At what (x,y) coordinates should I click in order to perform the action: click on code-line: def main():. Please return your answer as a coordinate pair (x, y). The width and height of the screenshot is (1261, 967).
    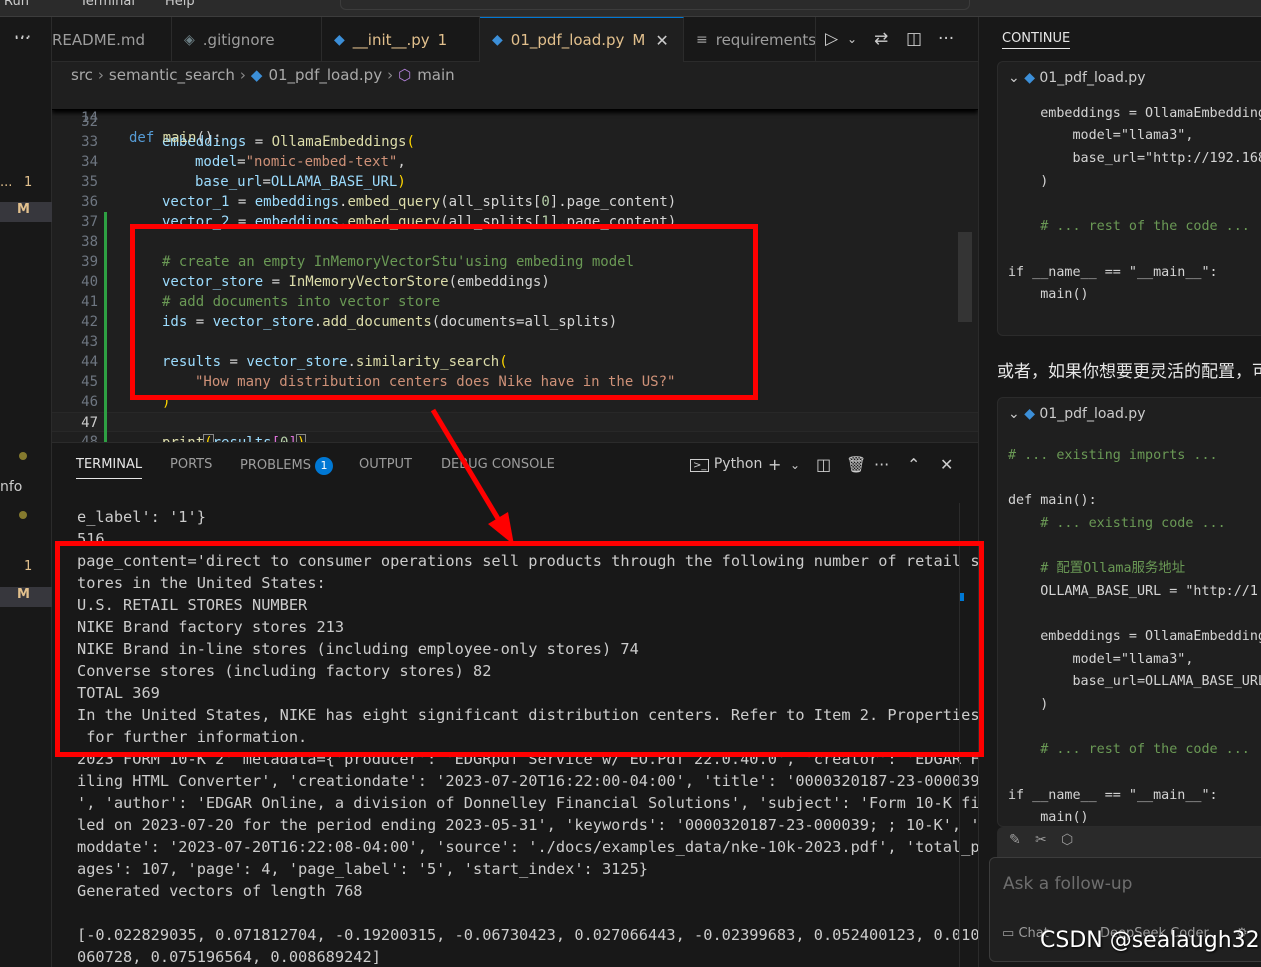
    Looking at the image, I should click on (1052, 500).